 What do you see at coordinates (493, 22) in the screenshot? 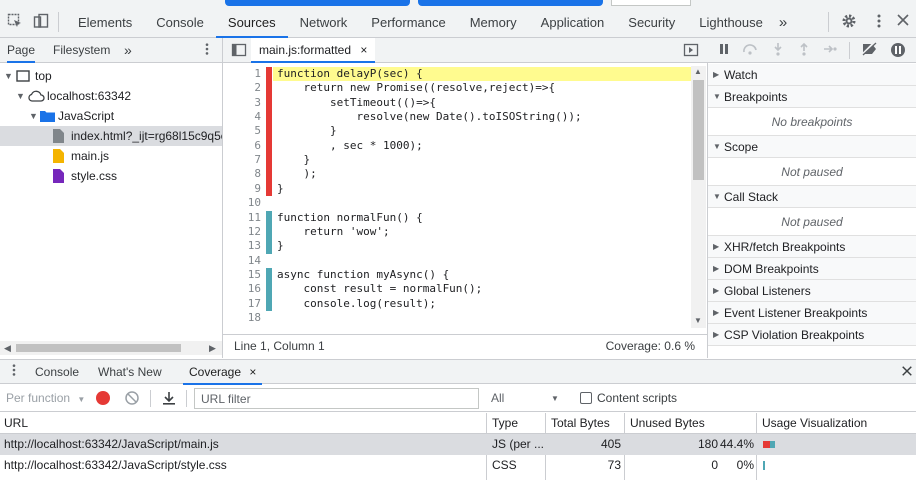
I see `tab-memory: Memory` at bounding box center [493, 22].